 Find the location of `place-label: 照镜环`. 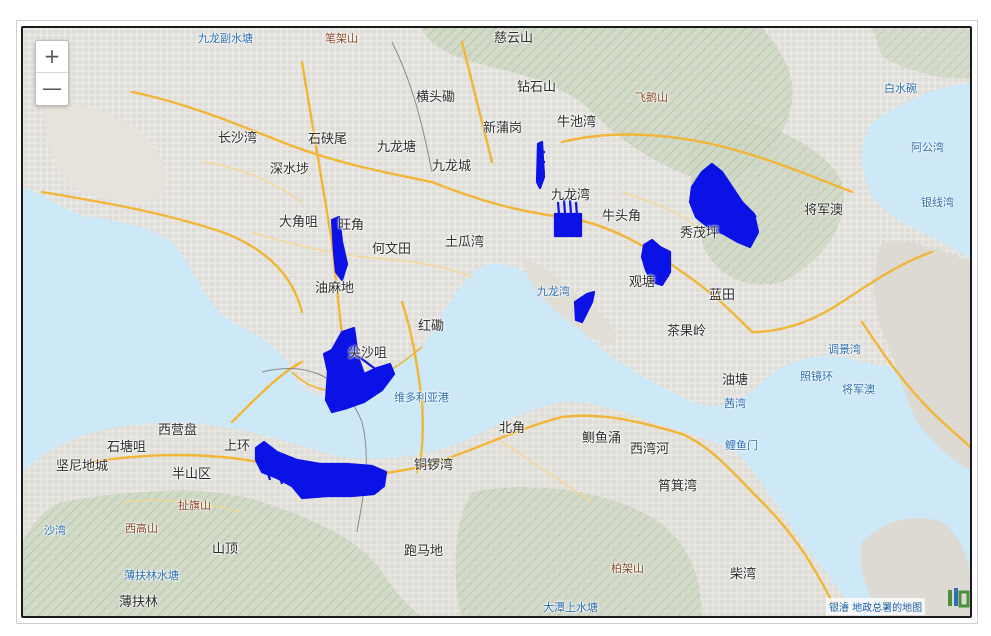

place-label: 照镜环 is located at coordinates (816, 376).